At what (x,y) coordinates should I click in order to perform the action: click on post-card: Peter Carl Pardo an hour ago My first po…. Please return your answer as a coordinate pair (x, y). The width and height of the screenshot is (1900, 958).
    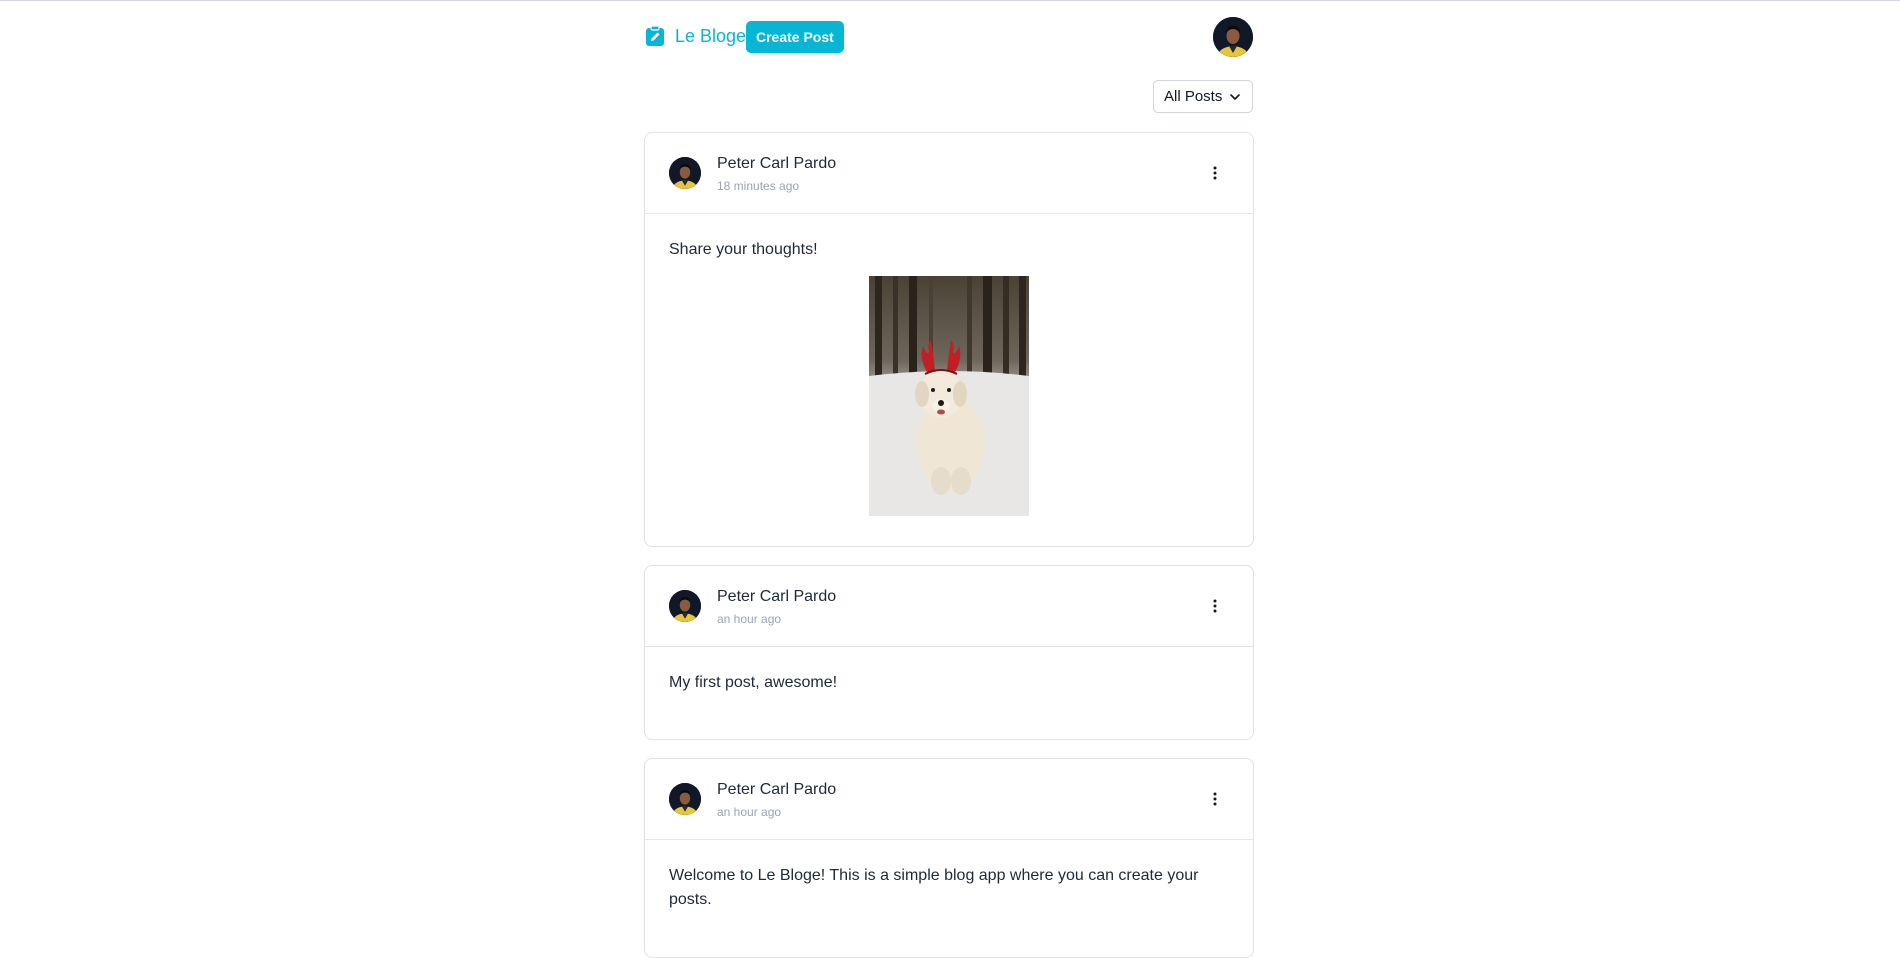
    Looking at the image, I should click on (949, 652).